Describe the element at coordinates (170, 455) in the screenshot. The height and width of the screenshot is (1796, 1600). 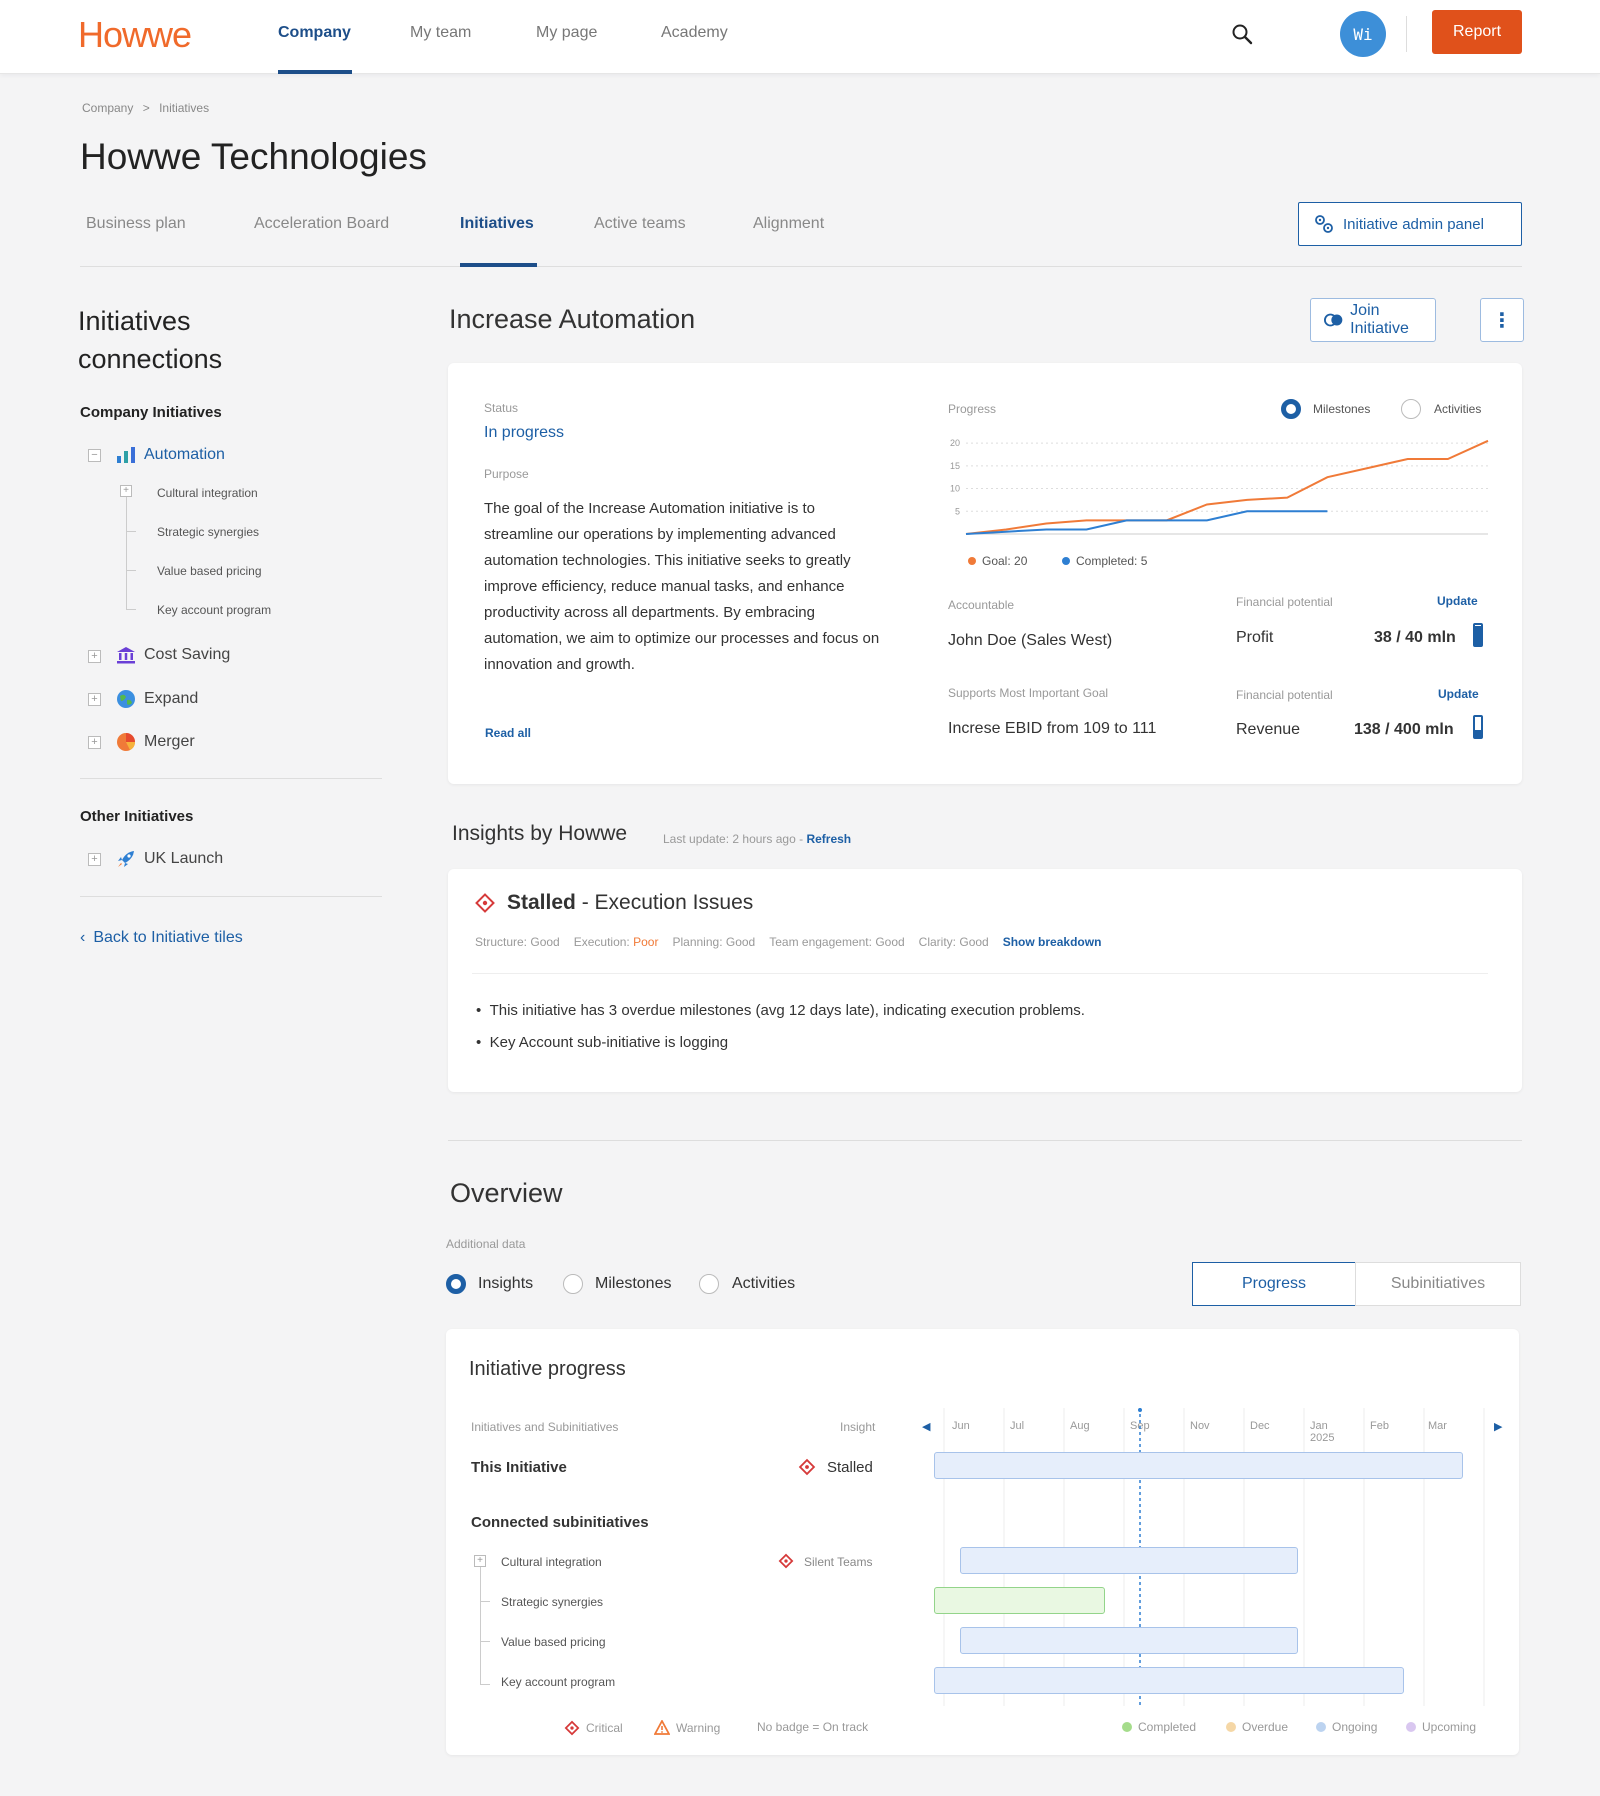
I see `sidebar-item-automation: Automation` at that location.